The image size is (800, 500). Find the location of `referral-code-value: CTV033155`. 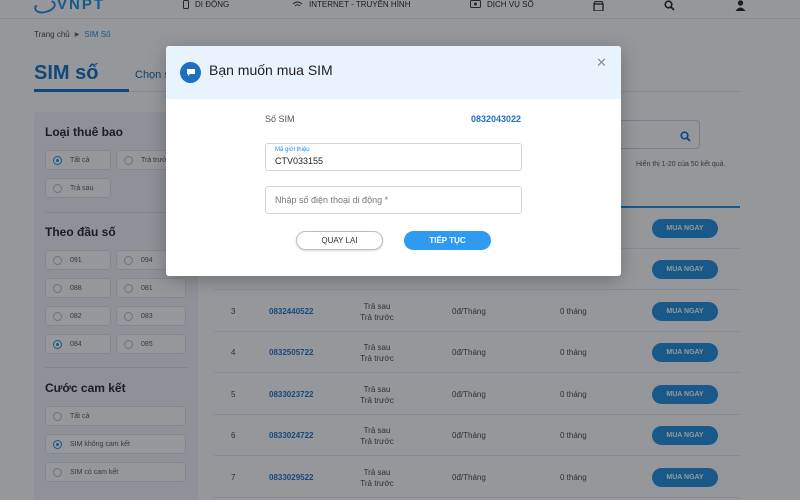

referral-code-value: CTV033155 is located at coordinates (299, 161).